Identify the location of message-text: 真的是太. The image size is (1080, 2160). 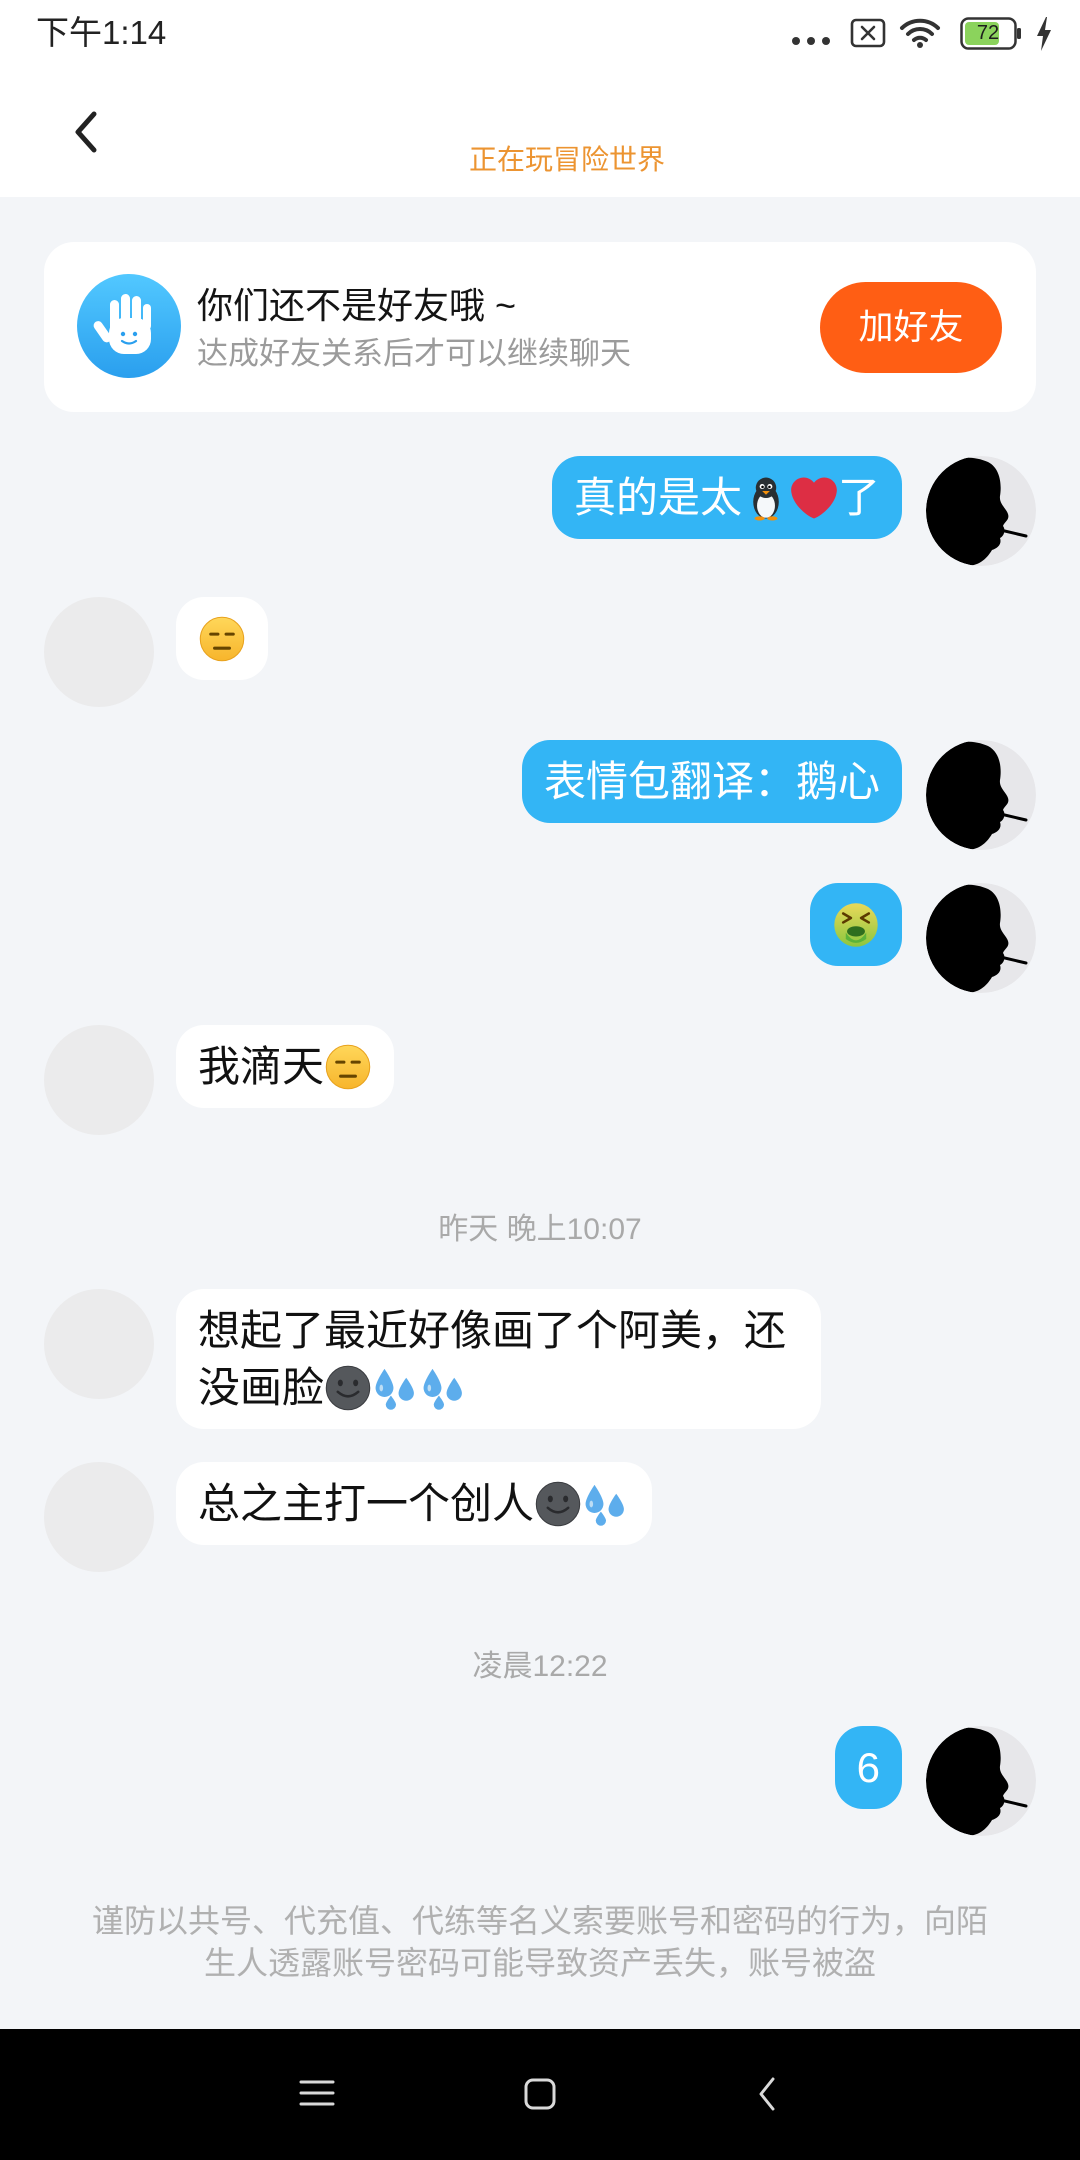
(657, 497).